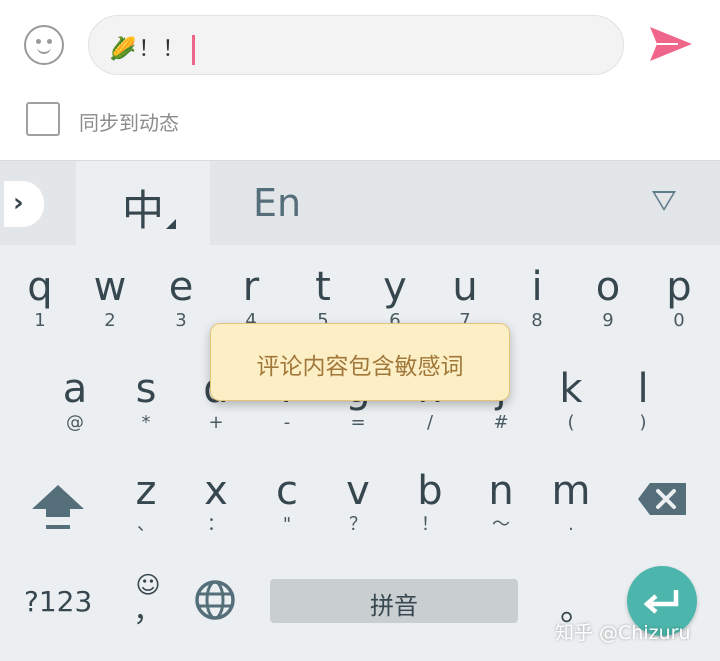 The width and height of the screenshot is (720, 661). Describe the element at coordinates (146, 422) in the screenshot. I see `key-sublabel: *` at that location.